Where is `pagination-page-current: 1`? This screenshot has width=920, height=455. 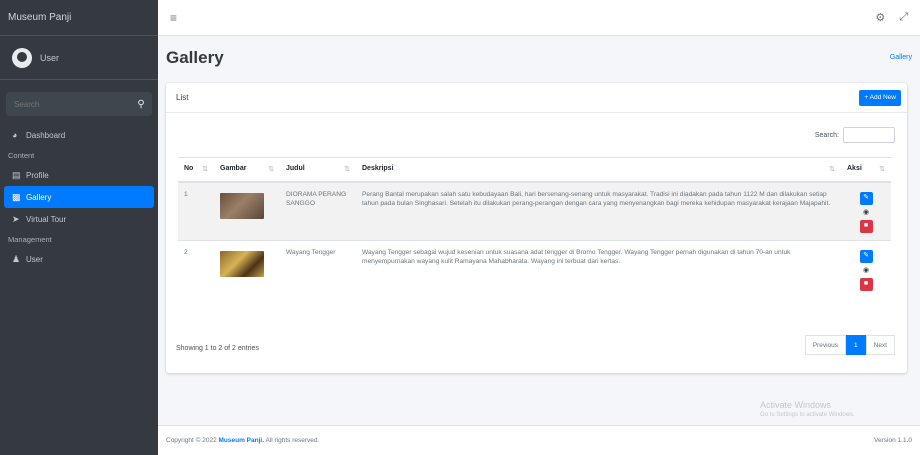
pagination-page-current: 1 is located at coordinates (856, 345).